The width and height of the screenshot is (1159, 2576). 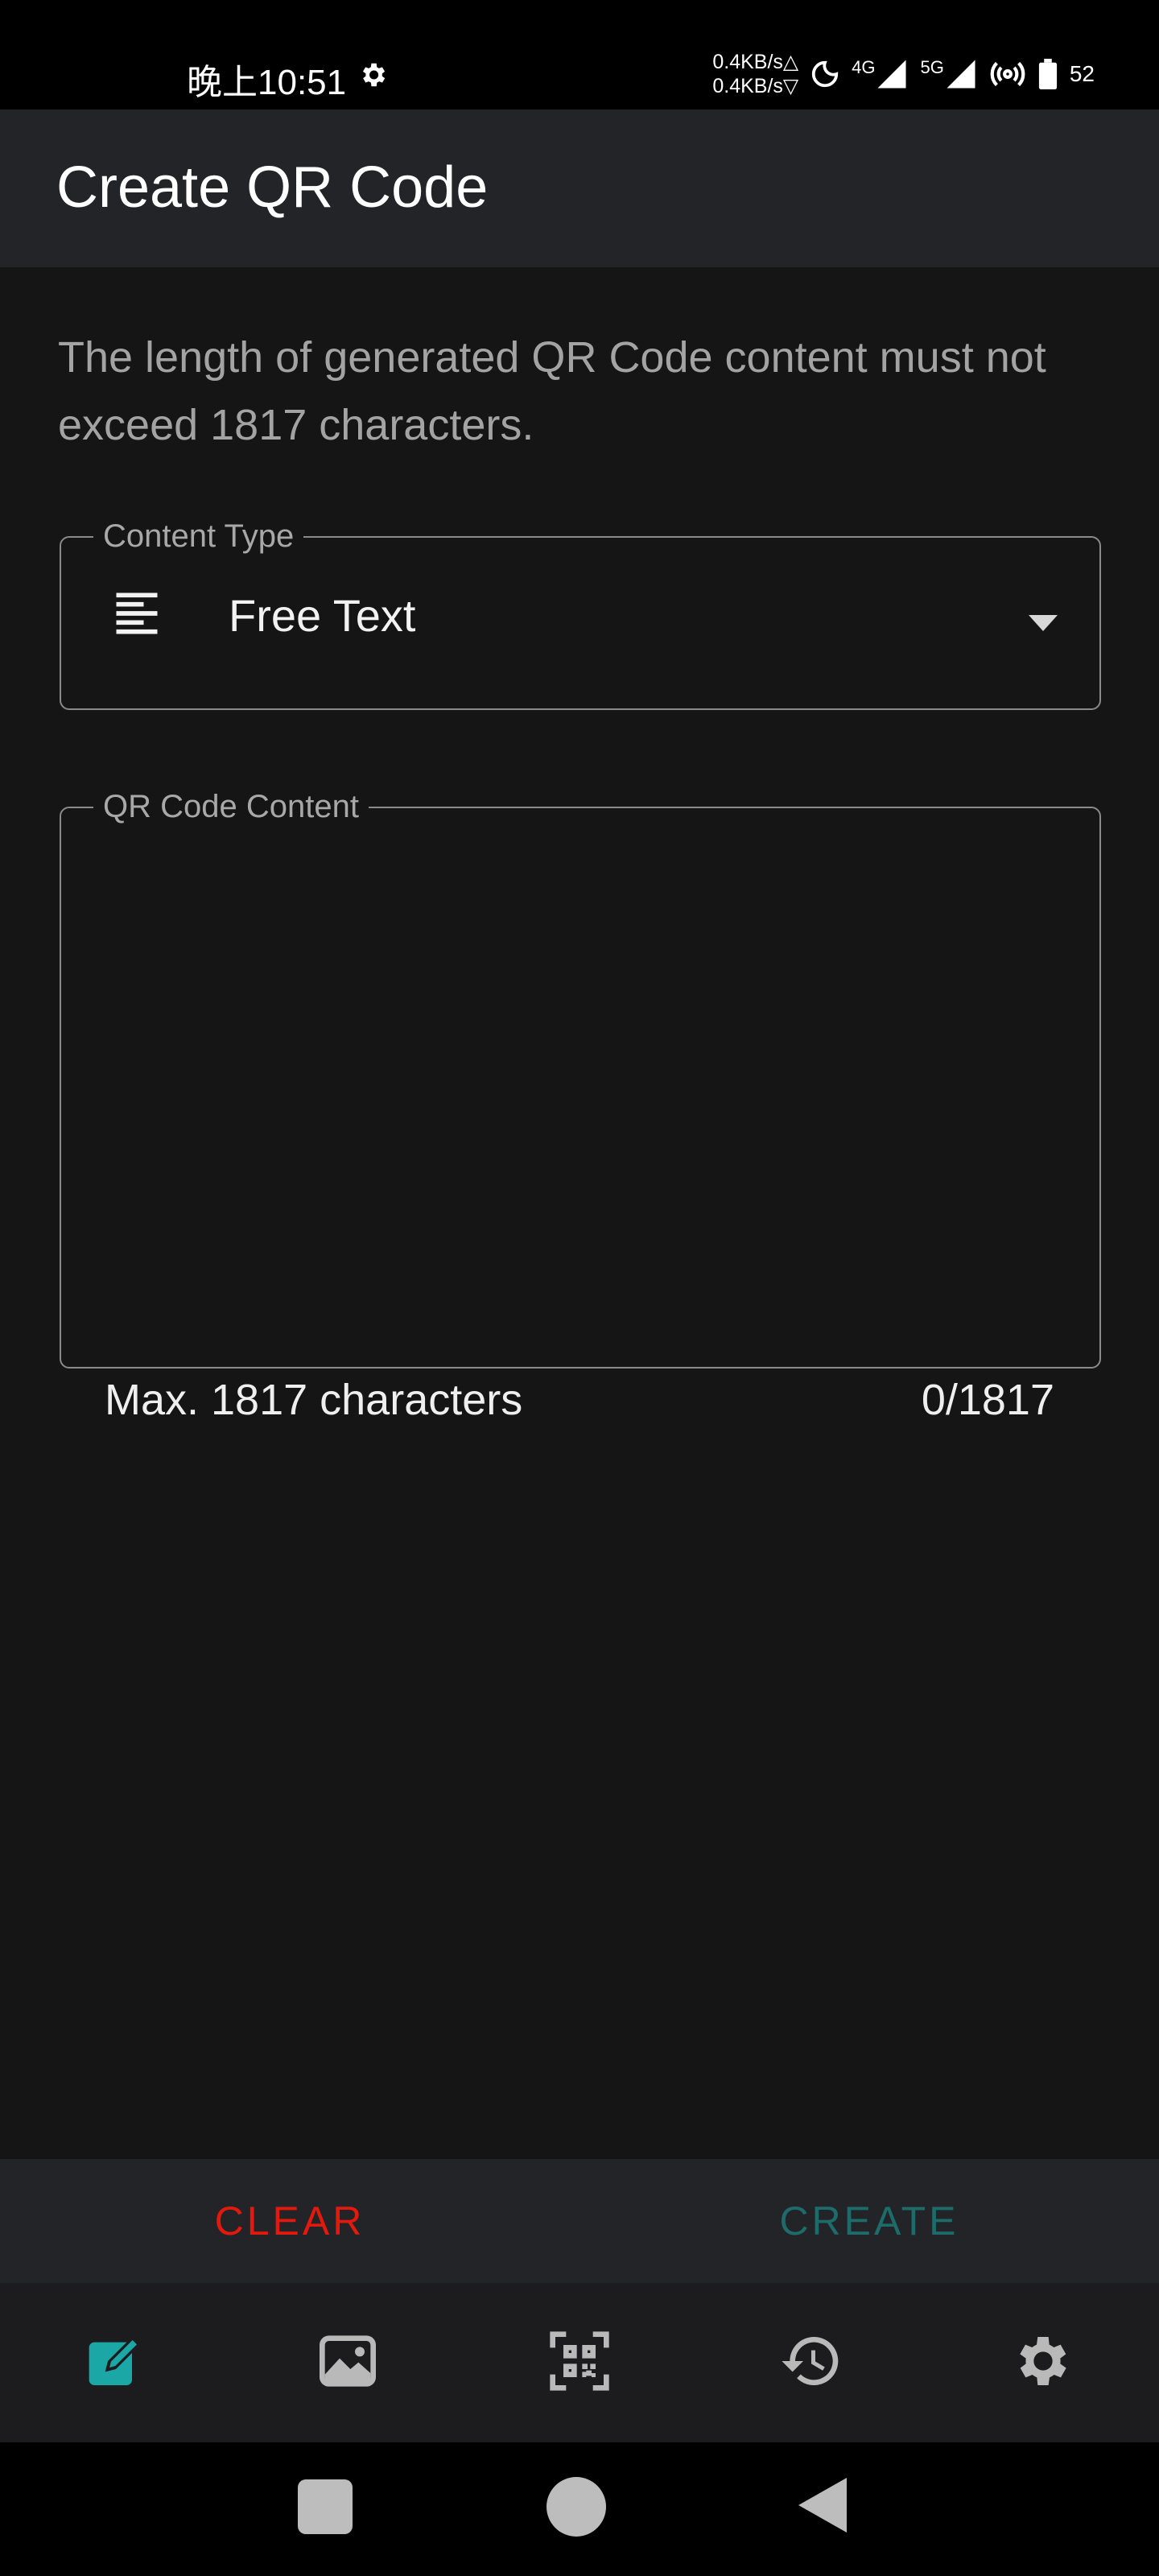 I want to click on content-type-dropdown: Content Type Free Text, so click(x=580, y=612).